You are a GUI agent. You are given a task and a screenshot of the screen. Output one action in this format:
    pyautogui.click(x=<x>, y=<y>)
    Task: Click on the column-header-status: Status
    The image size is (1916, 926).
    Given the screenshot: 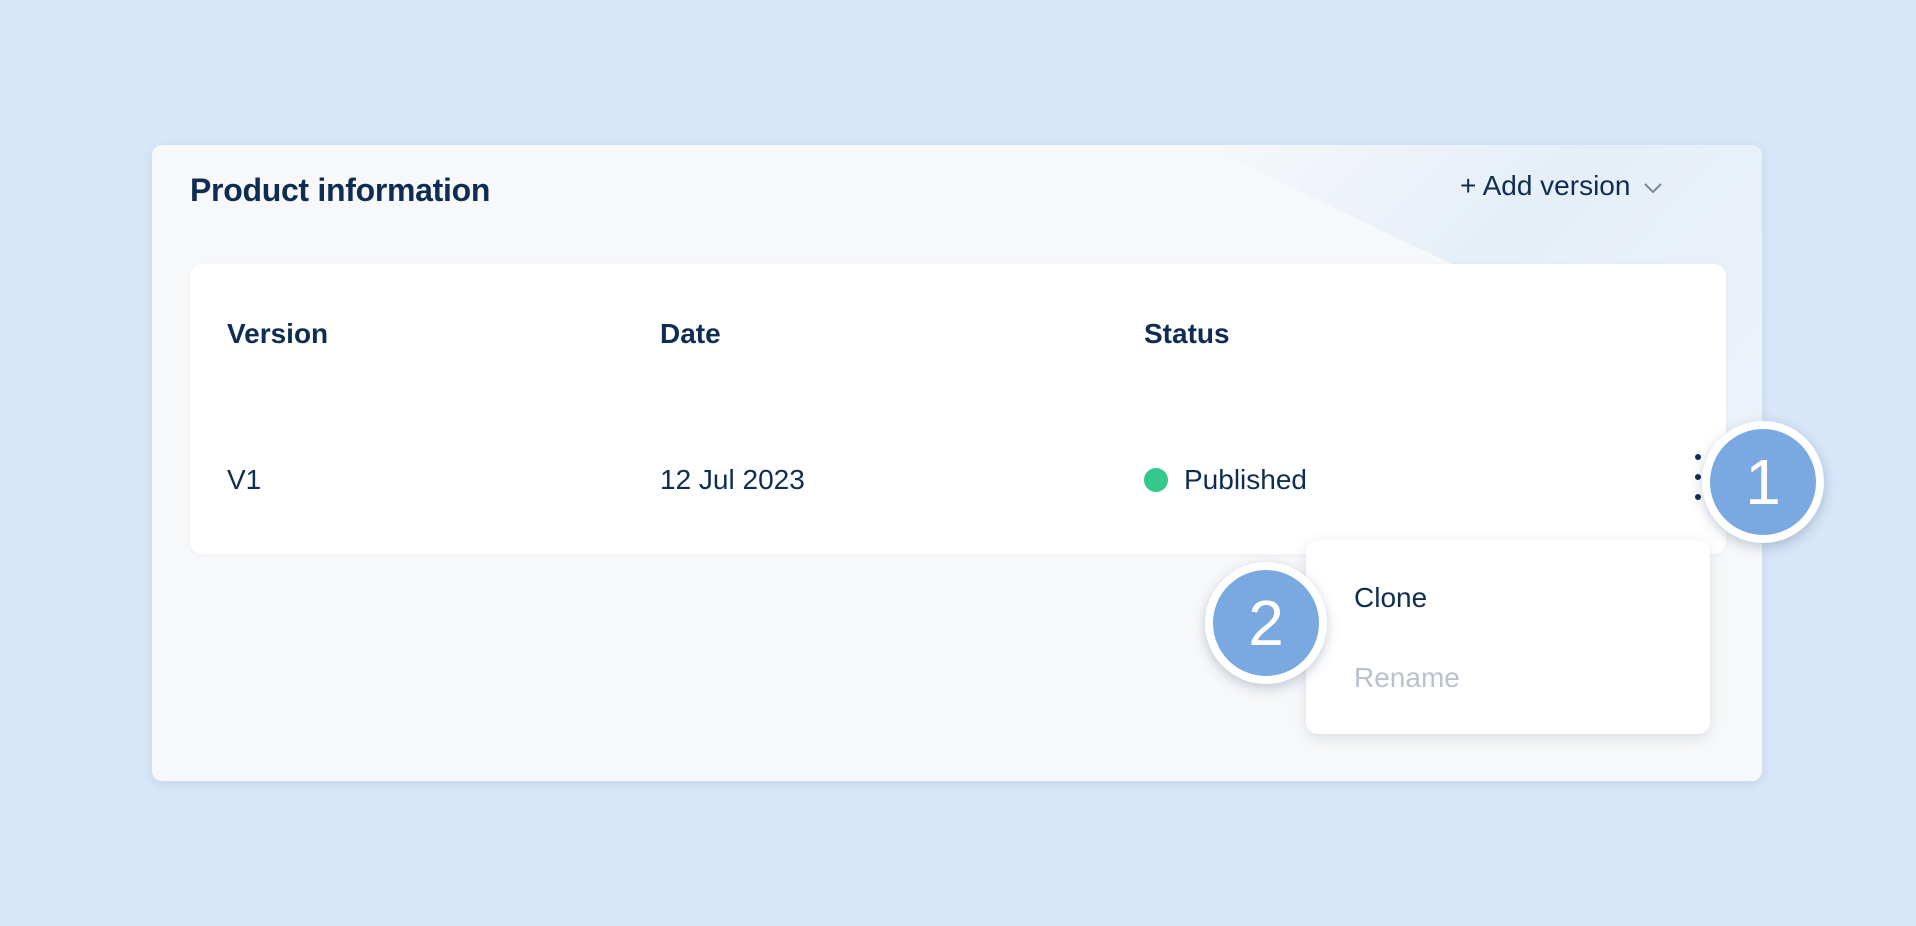 What is the action you would take?
    pyautogui.click(x=1187, y=333)
    